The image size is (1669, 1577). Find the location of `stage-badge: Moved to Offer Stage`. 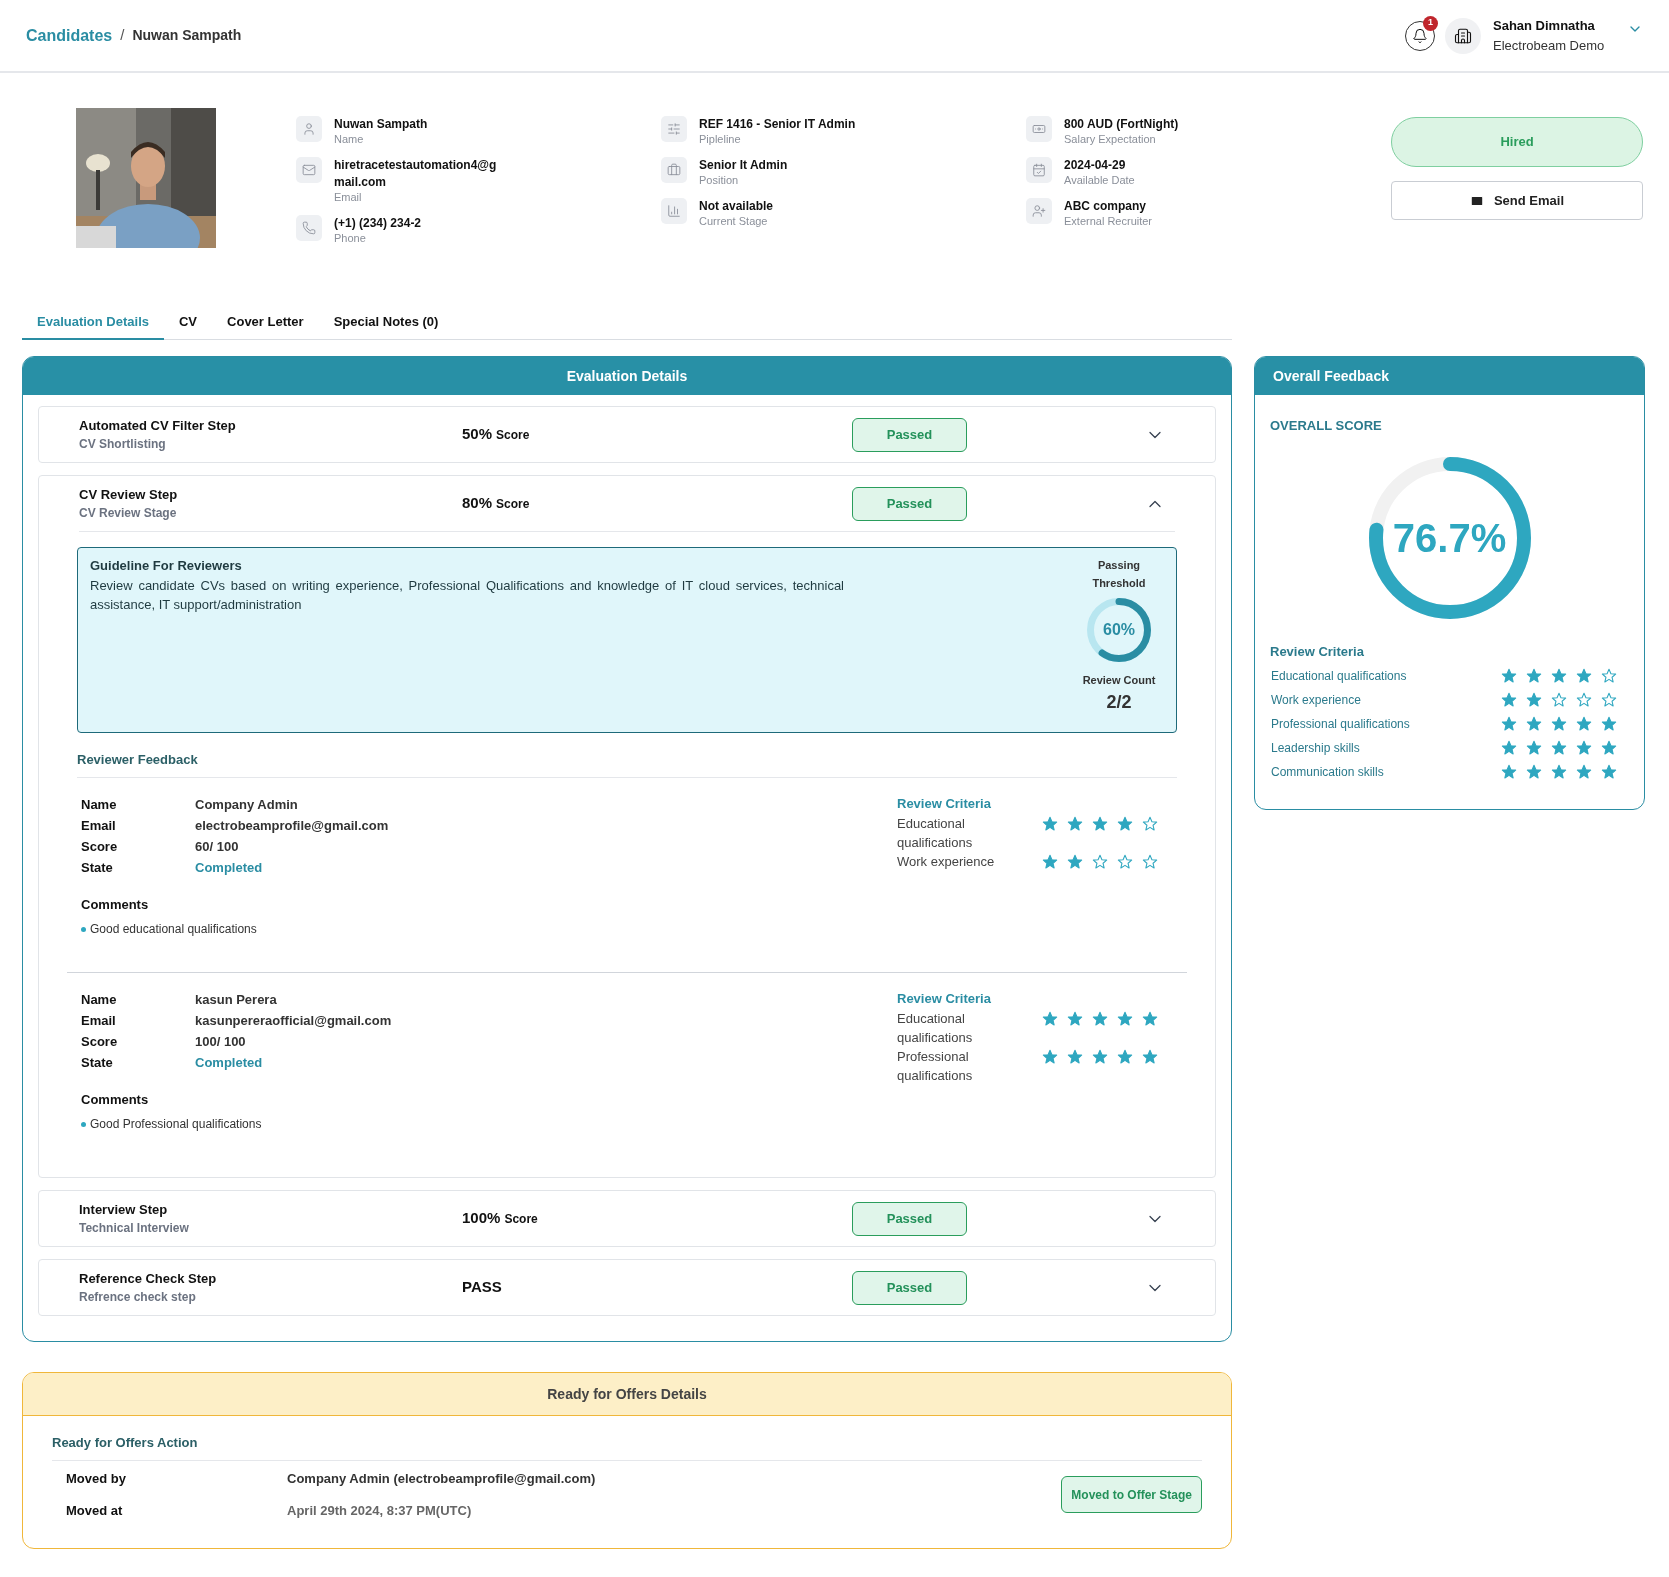

stage-badge: Moved to Offer Stage is located at coordinates (1131, 1494).